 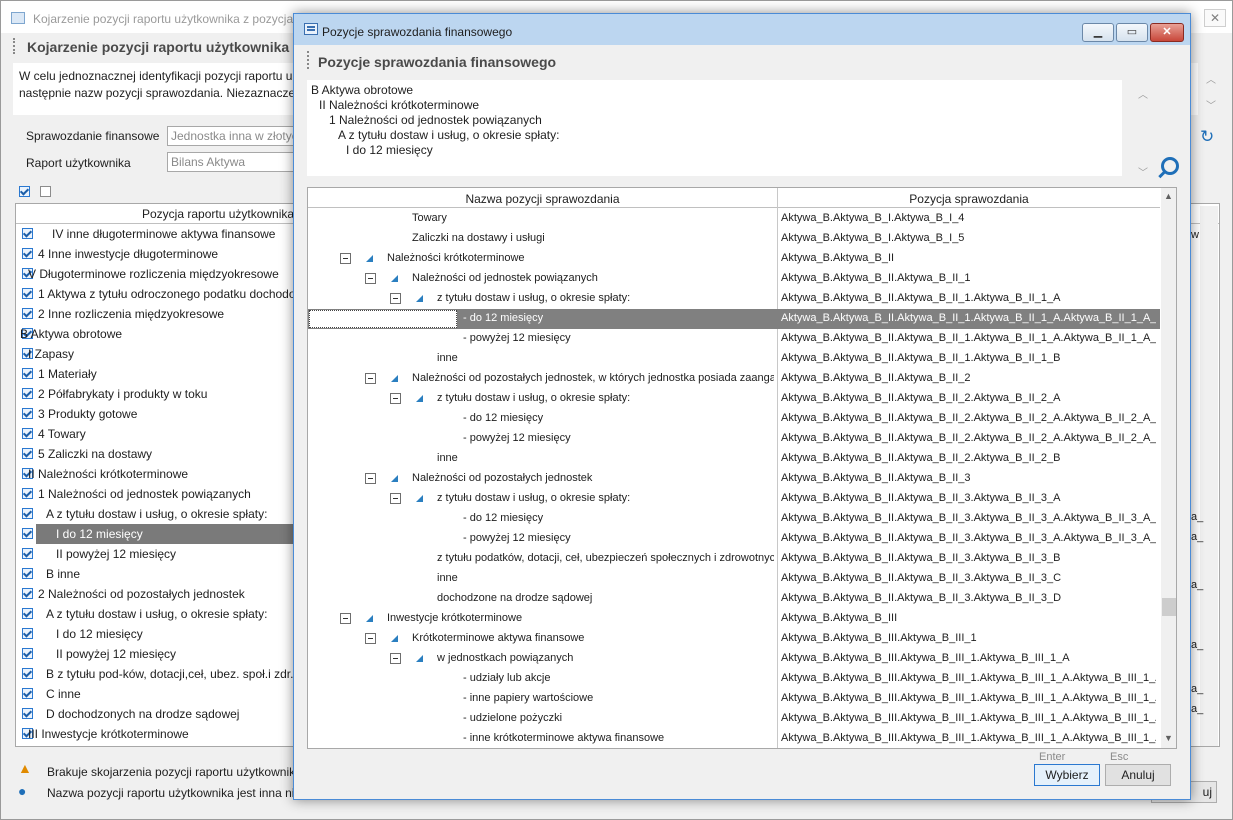 What do you see at coordinates (161, 714) in the screenshot?
I see `list-item: D dochodzonych na drodze sądowej` at bounding box center [161, 714].